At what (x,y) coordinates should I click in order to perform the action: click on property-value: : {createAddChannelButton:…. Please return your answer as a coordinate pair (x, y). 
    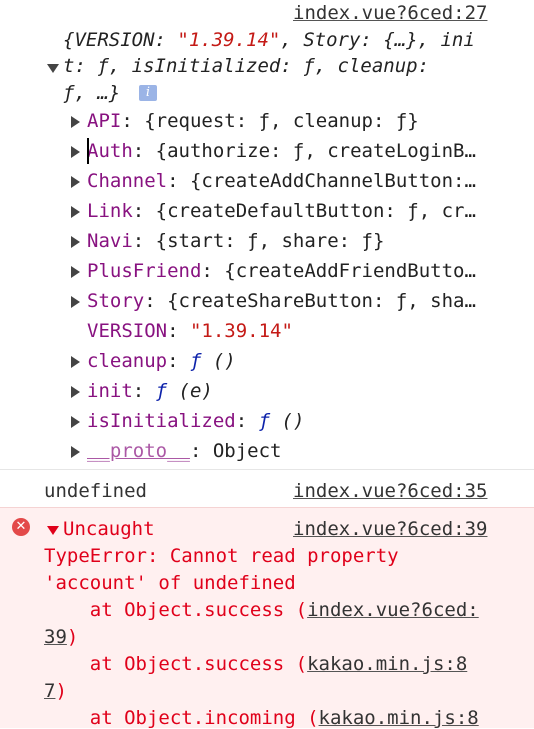
    Looking at the image, I should click on (321, 181).